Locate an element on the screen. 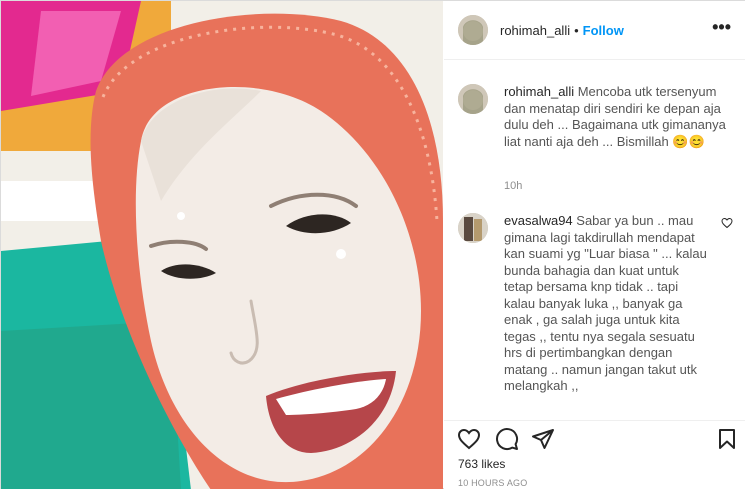  caption-time: 10h is located at coordinates (513, 186).